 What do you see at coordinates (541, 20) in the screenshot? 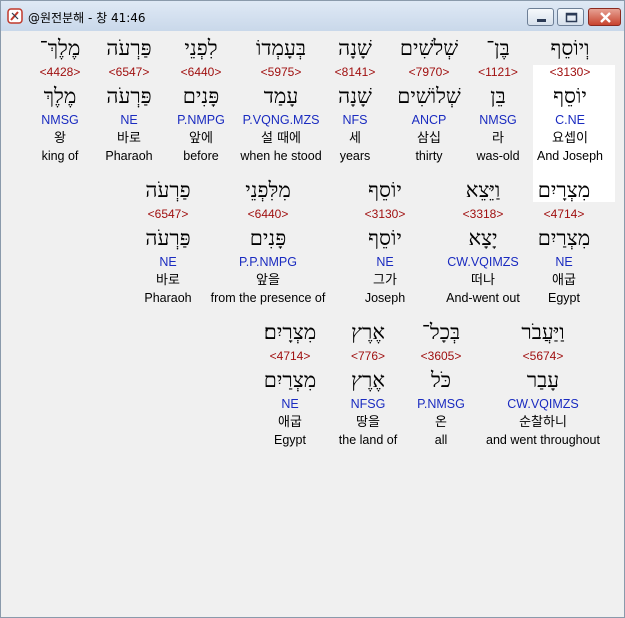
I see `minimize-icon` at bounding box center [541, 20].